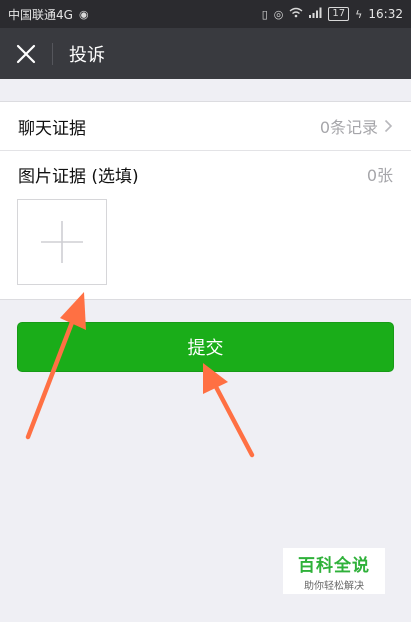 The height and width of the screenshot is (622, 411). Describe the element at coordinates (229, 410) in the screenshot. I see `arrow-to-submit` at that location.